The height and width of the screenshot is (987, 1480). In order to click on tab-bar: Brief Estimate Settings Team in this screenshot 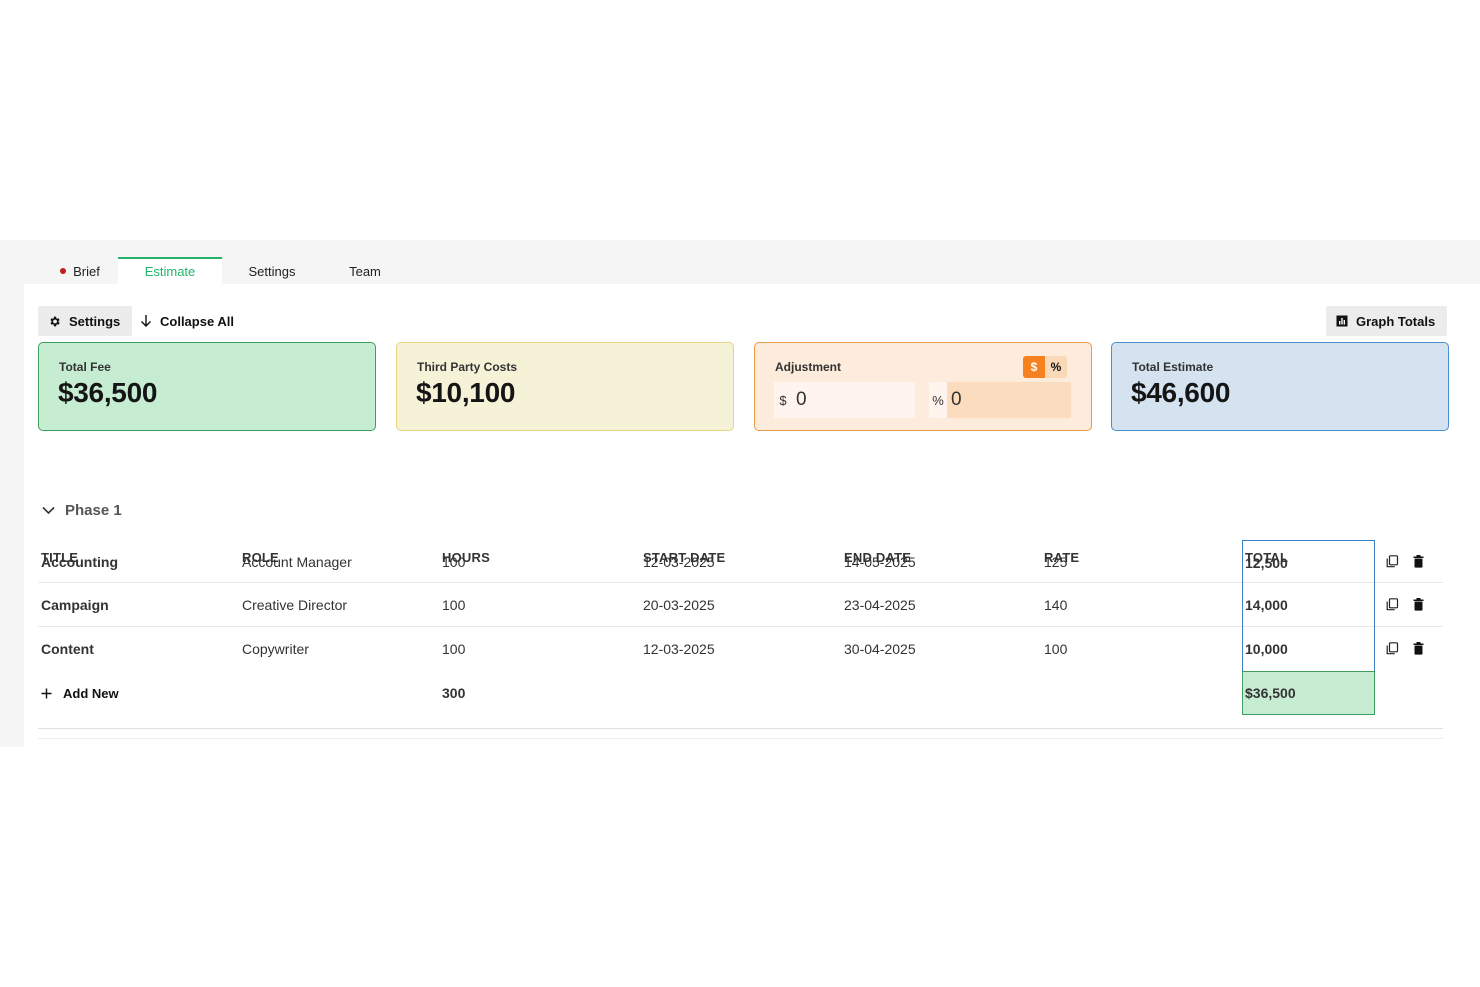, I will do `click(752, 262)`.